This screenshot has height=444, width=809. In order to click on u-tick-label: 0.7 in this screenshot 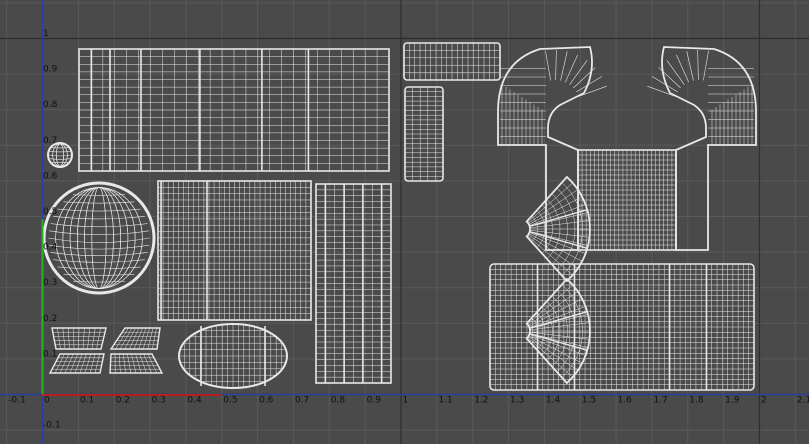, I will do `click(302, 401)`.